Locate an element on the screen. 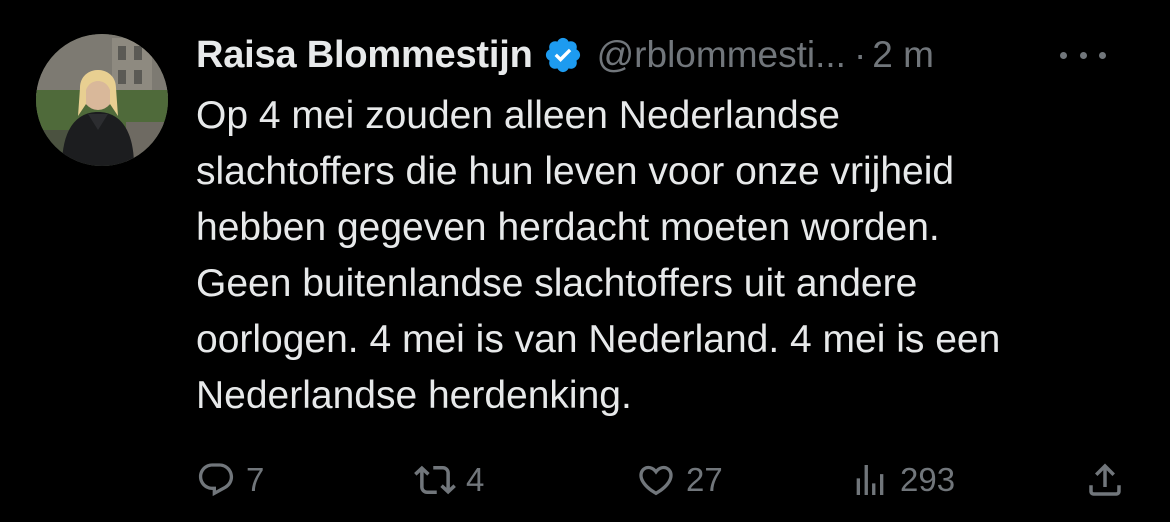 This screenshot has height=522, width=1170. avatar is located at coordinates (102, 100).